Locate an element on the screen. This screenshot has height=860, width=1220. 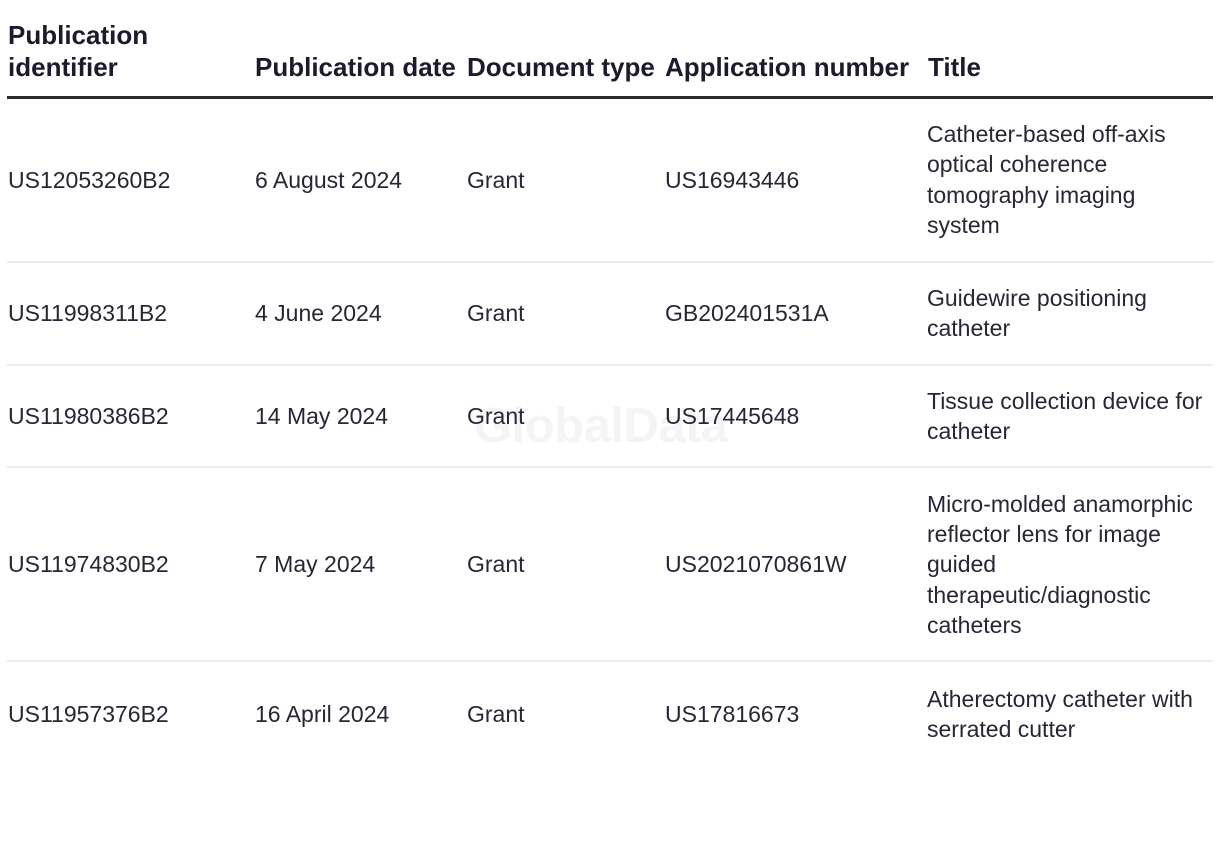
cell-application-number: US17816673 is located at coordinates (732, 714).